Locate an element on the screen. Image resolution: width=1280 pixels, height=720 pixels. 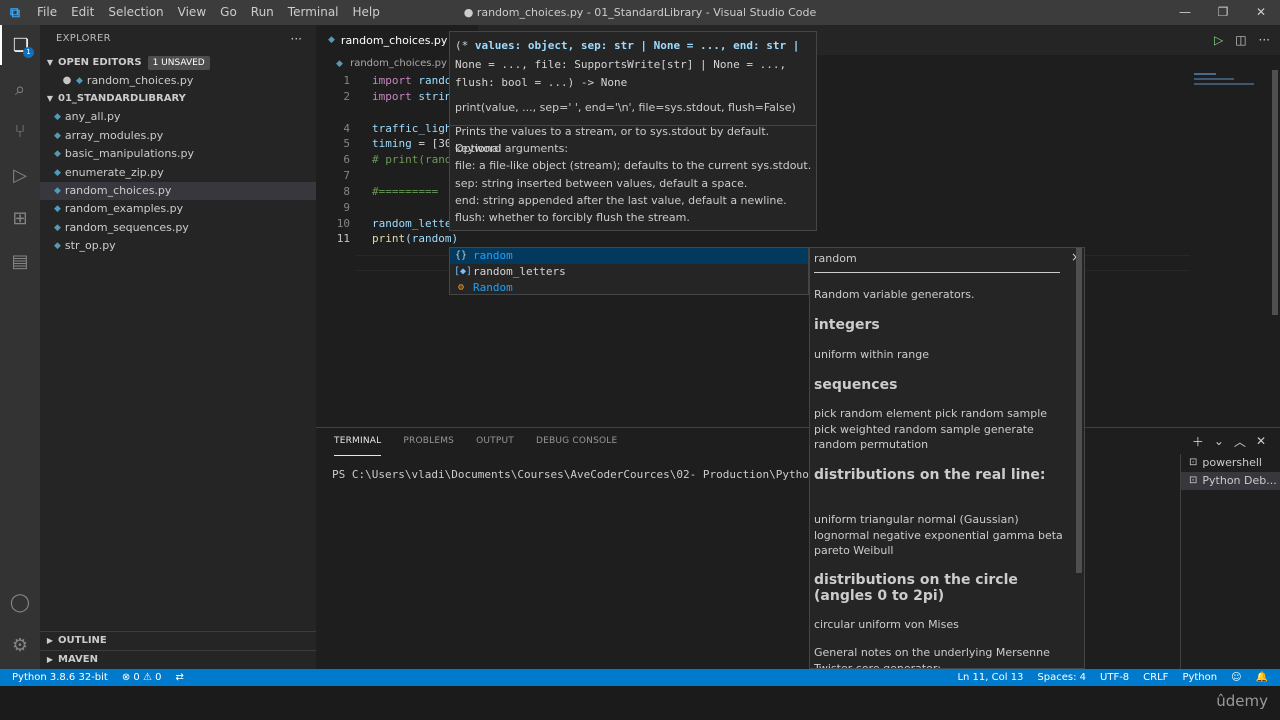
cursor-position: Ln 11, Col 13 is located at coordinates (990, 677).